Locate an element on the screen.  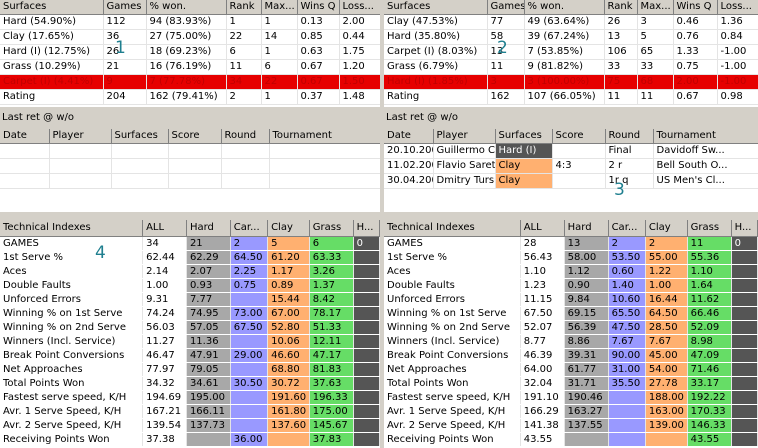
tech-row: Aces 1.10 1.12 0.60 1.22 1.10 is located at coordinates (571, 271).